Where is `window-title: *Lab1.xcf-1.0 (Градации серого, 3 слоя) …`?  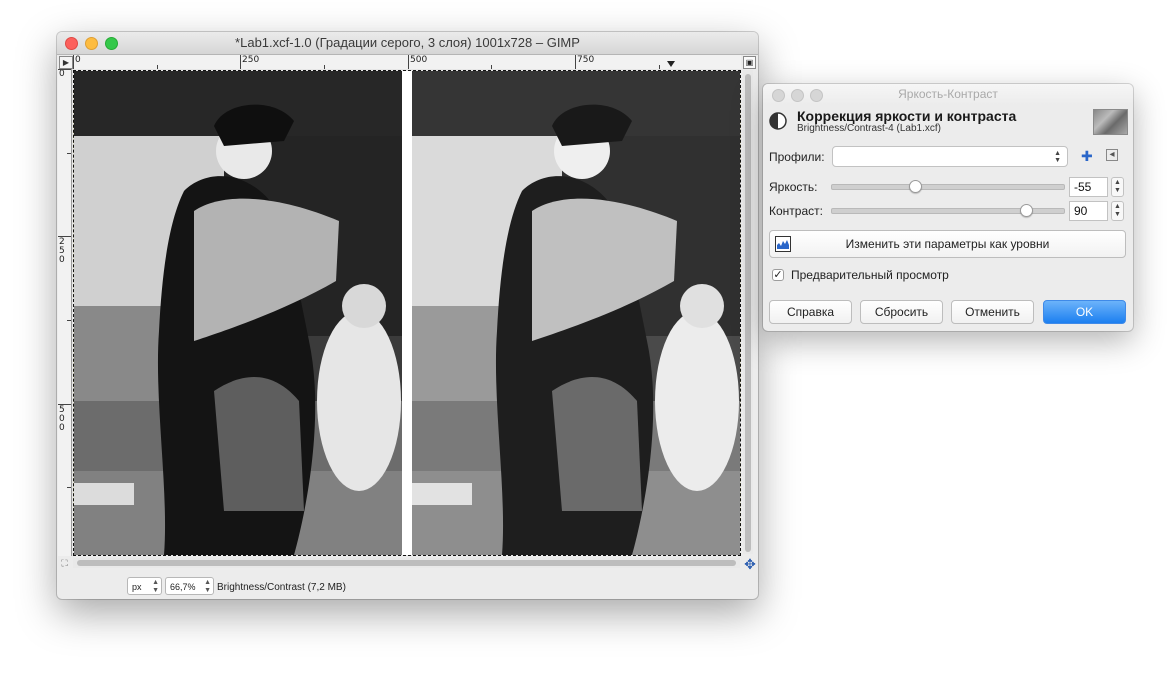
window-title: *Lab1.xcf-1.0 (Градации серого, 3 слоя) … is located at coordinates (407, 42).